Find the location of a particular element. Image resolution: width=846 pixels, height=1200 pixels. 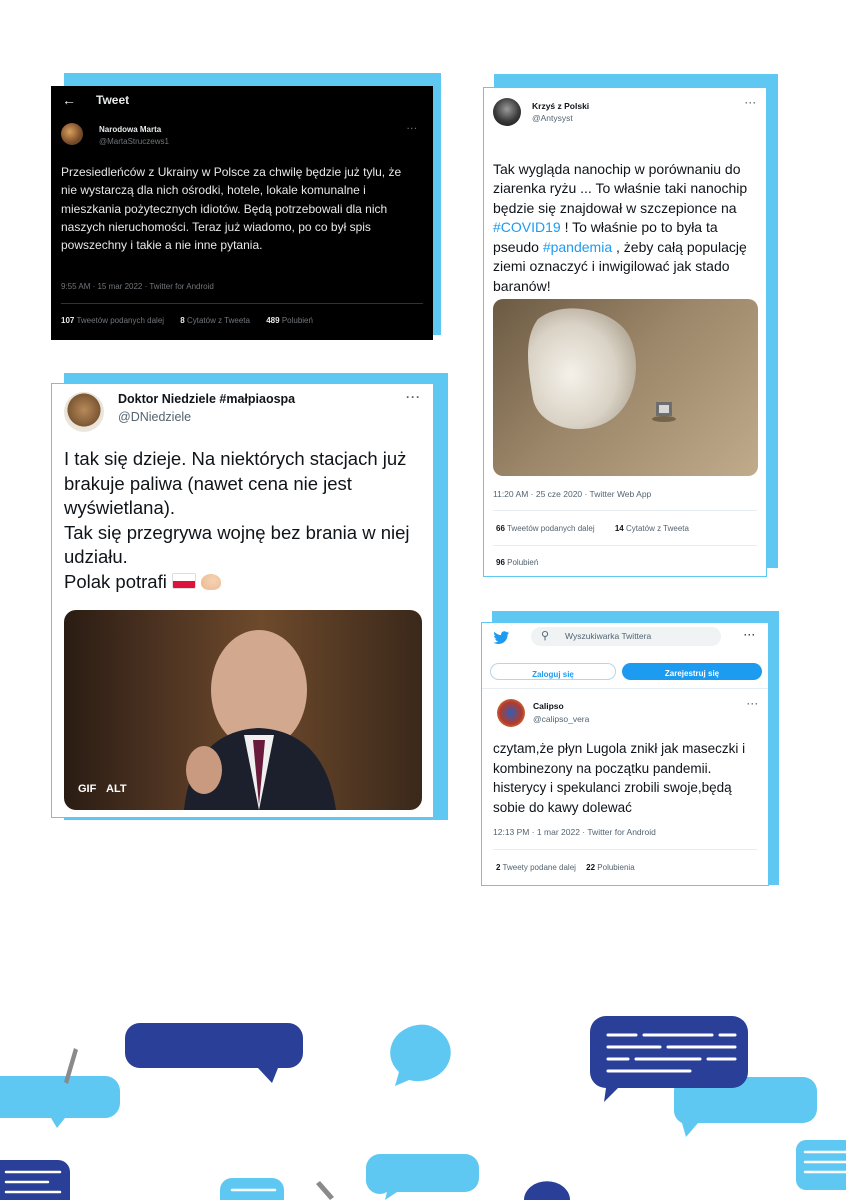

hashtag-pandemia: #pandemia is located at coordinates (577, 247).